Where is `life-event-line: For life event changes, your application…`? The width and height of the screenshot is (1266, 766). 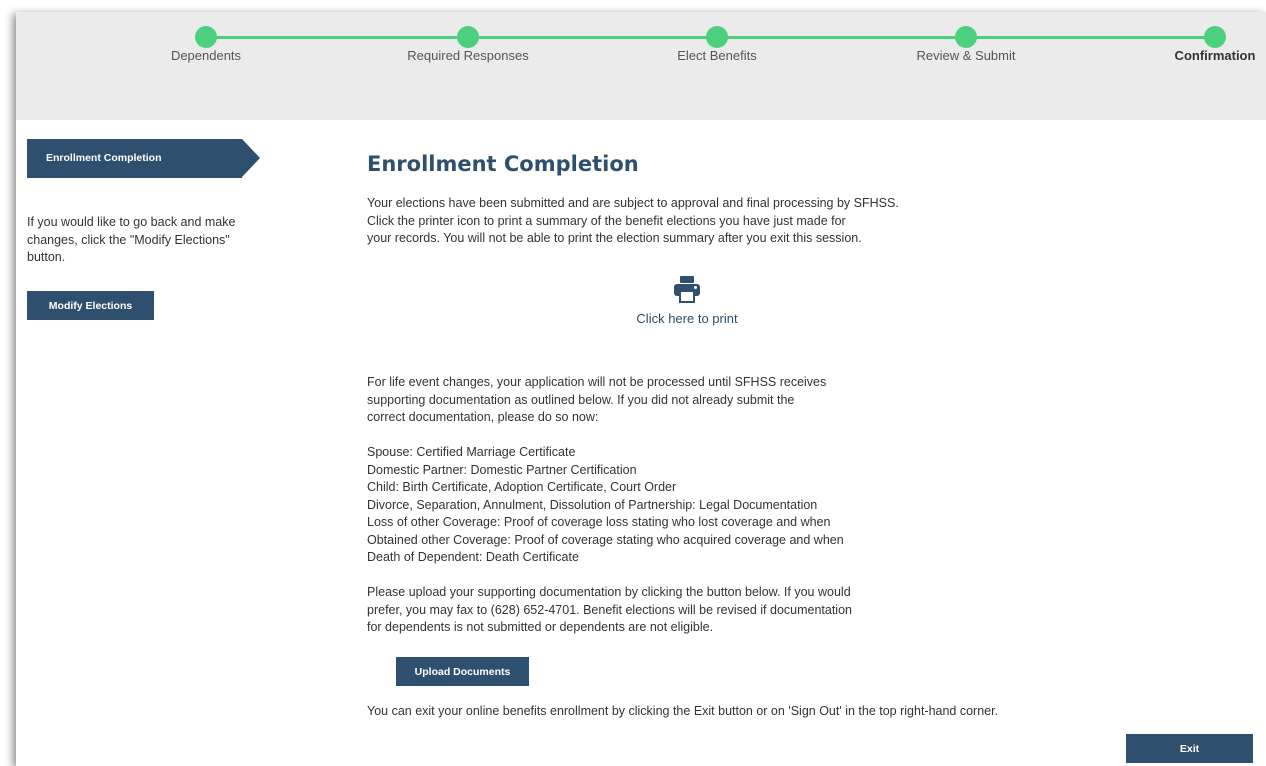
life-event-line: For life event changes, your application… is located at coordinates (597, 382).